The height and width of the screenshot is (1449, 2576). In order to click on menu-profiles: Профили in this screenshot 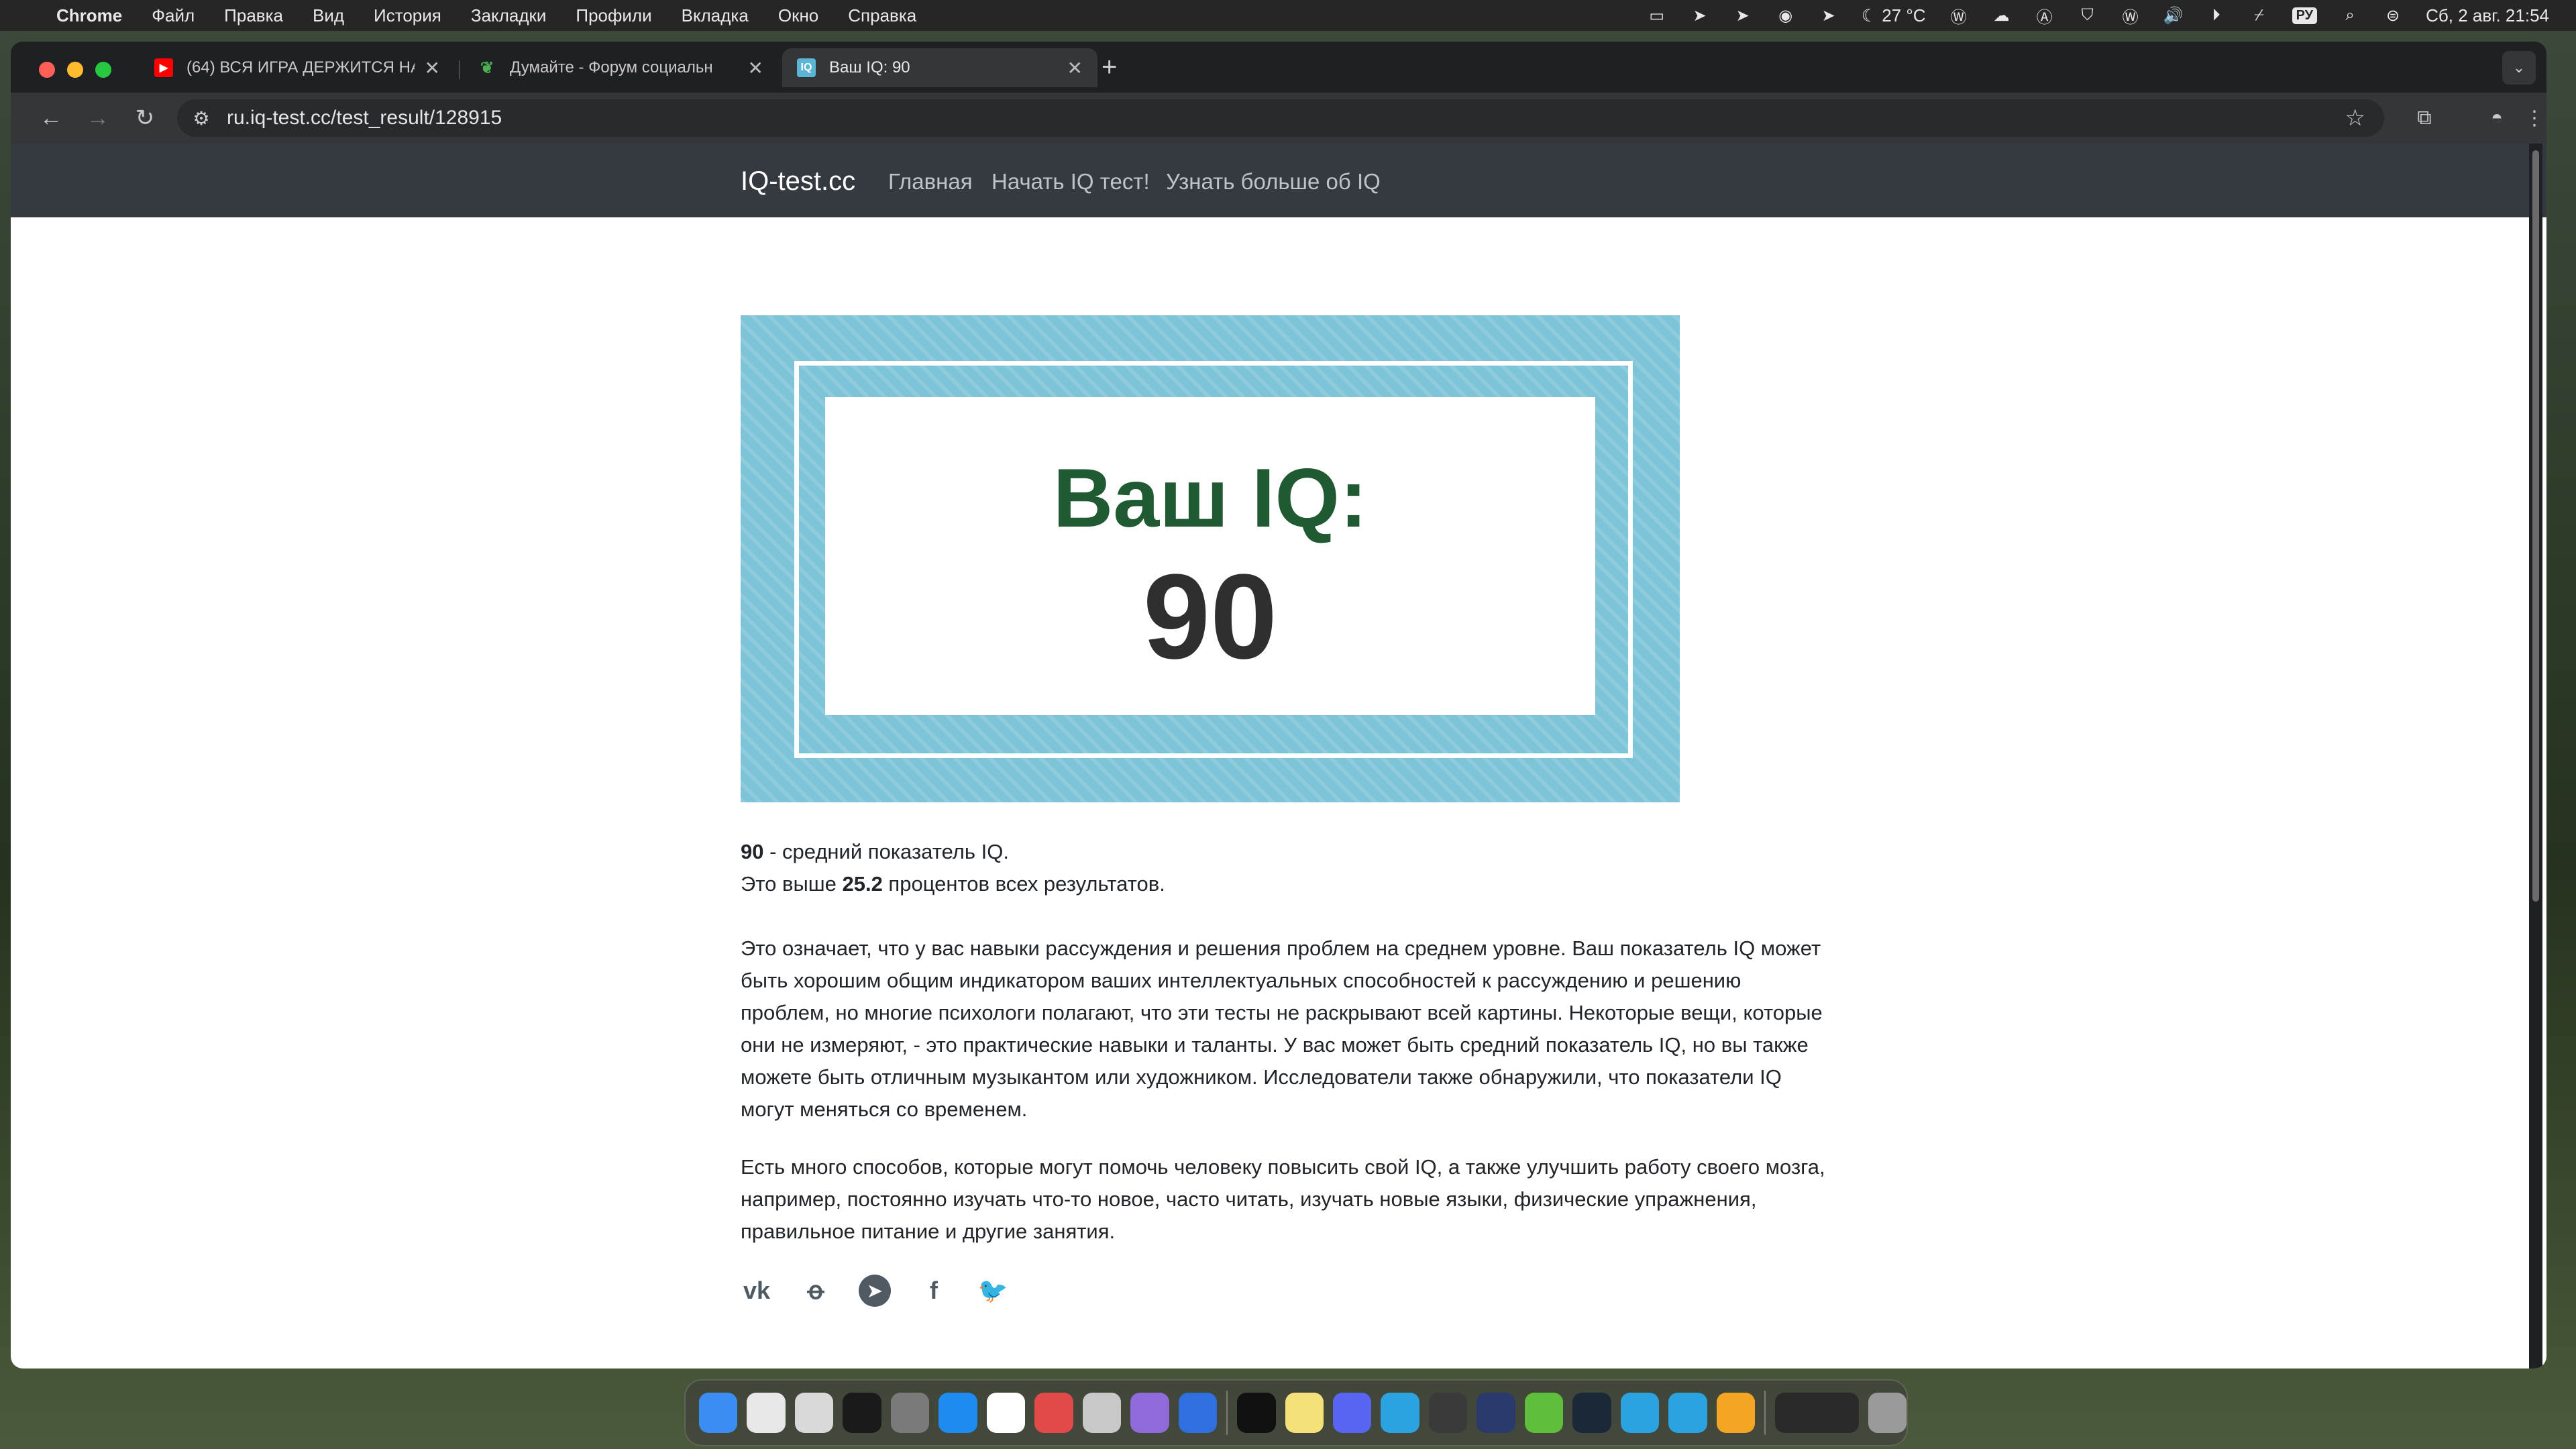, I will do `click(613, 15)`.